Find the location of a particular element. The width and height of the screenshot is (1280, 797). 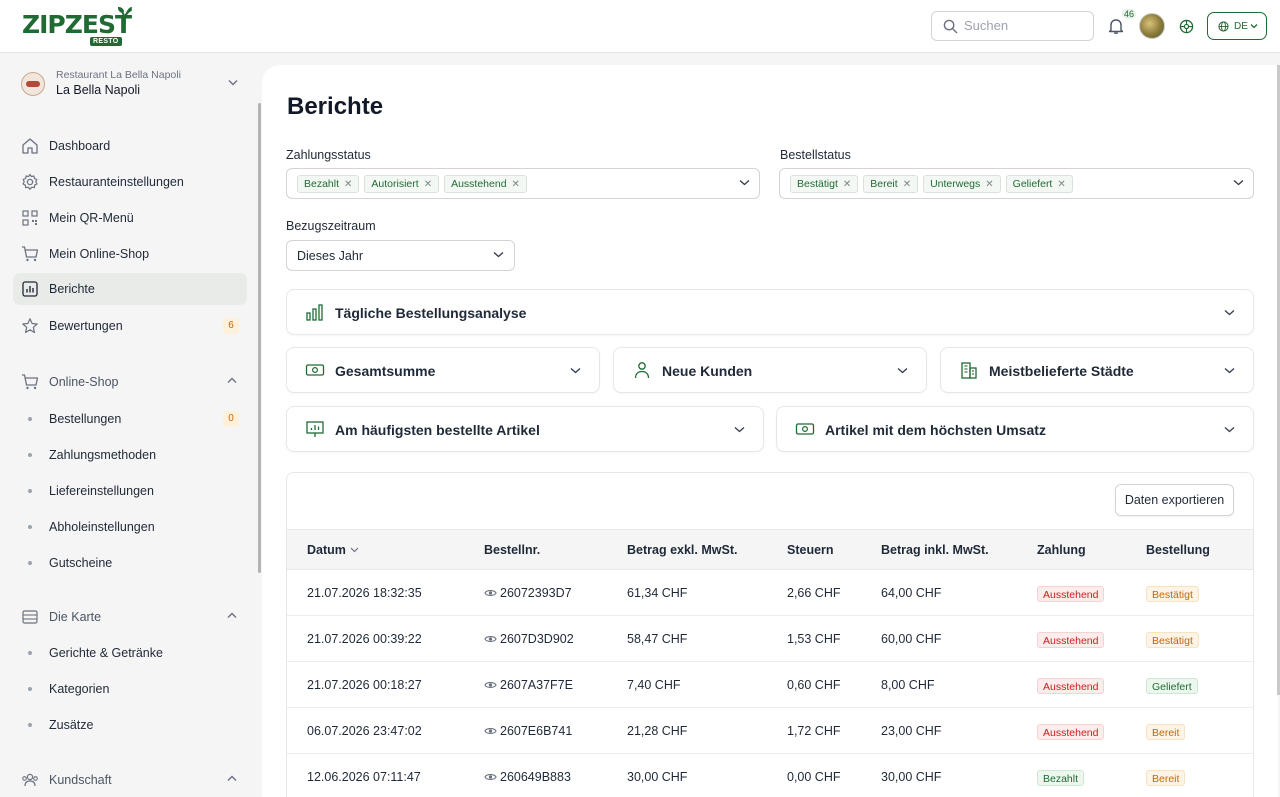

filter-tag: Bereit ✕ is located at coordinates (891, 184).